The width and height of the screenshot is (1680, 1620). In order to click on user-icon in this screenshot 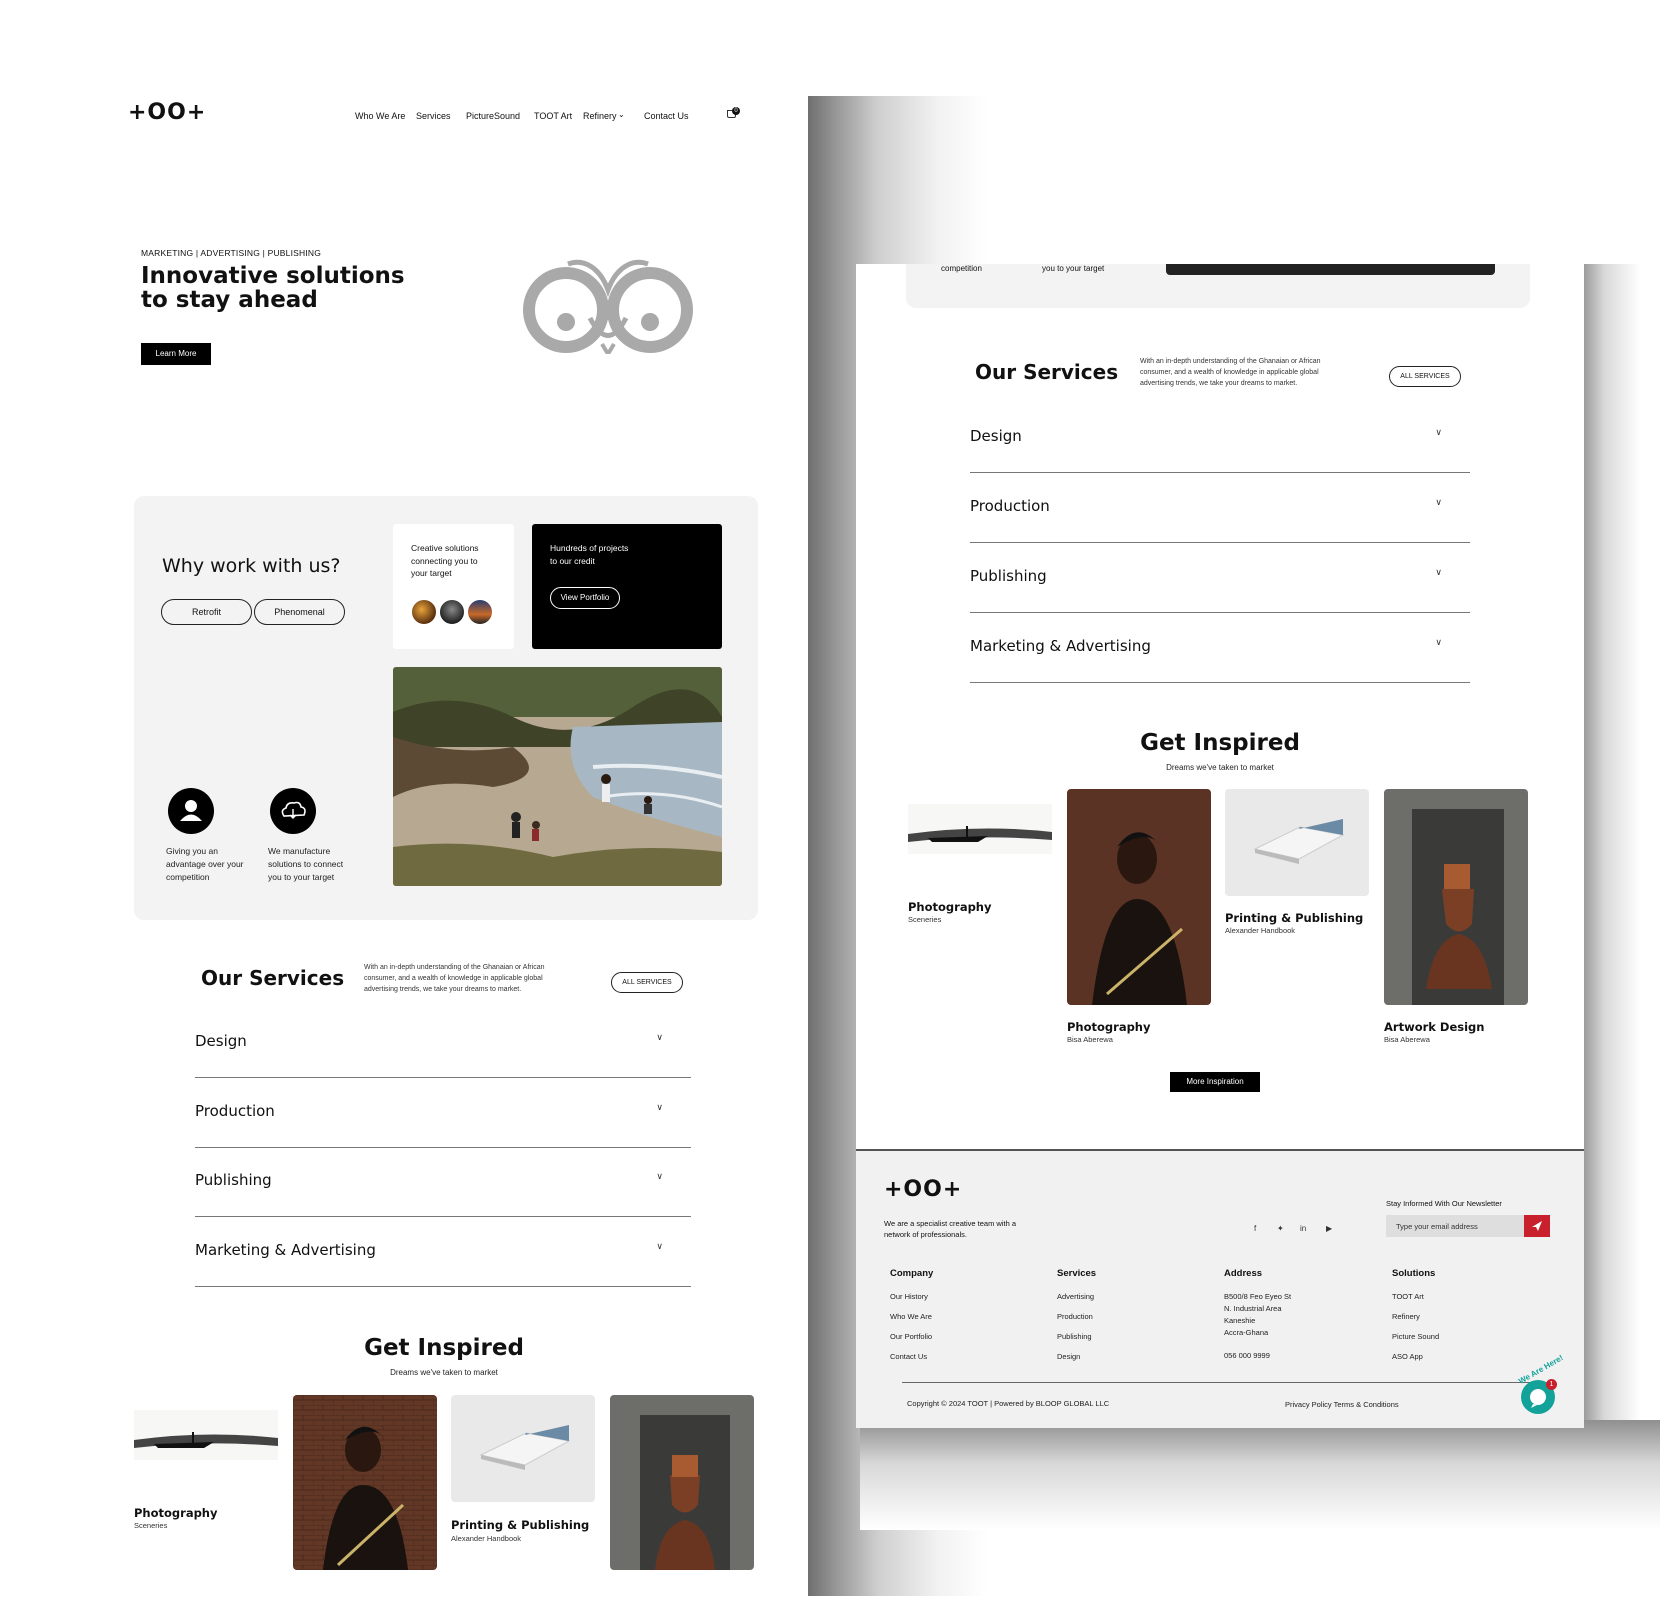, I will do `click(191, 810)`.